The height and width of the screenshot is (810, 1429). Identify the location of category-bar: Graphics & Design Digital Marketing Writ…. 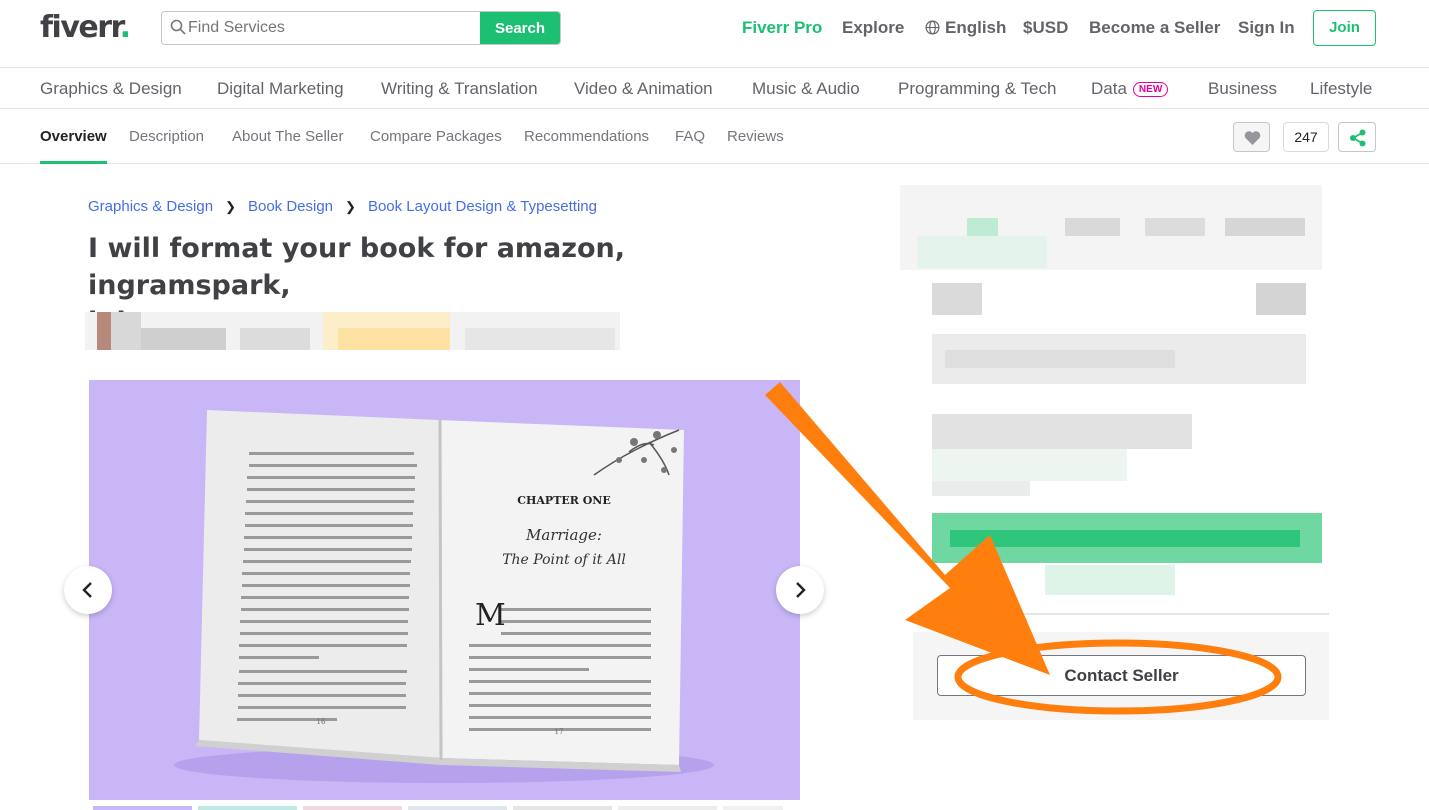
(714, 88).